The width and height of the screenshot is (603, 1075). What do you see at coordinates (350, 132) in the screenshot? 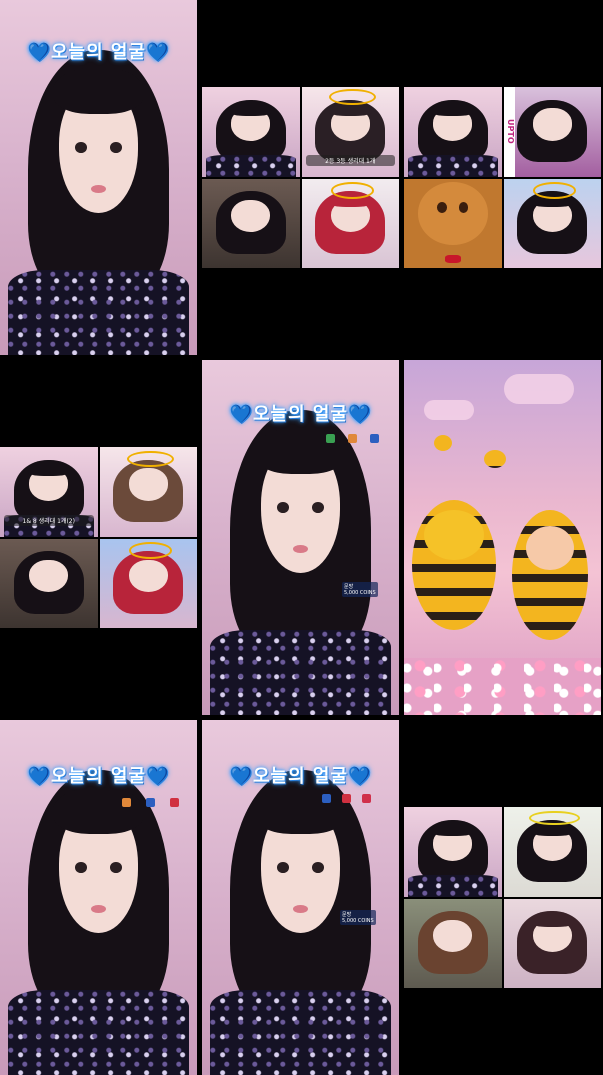
I see `grid-image: 2등 3등 생리대 1개` at bounding box center [350, 132].